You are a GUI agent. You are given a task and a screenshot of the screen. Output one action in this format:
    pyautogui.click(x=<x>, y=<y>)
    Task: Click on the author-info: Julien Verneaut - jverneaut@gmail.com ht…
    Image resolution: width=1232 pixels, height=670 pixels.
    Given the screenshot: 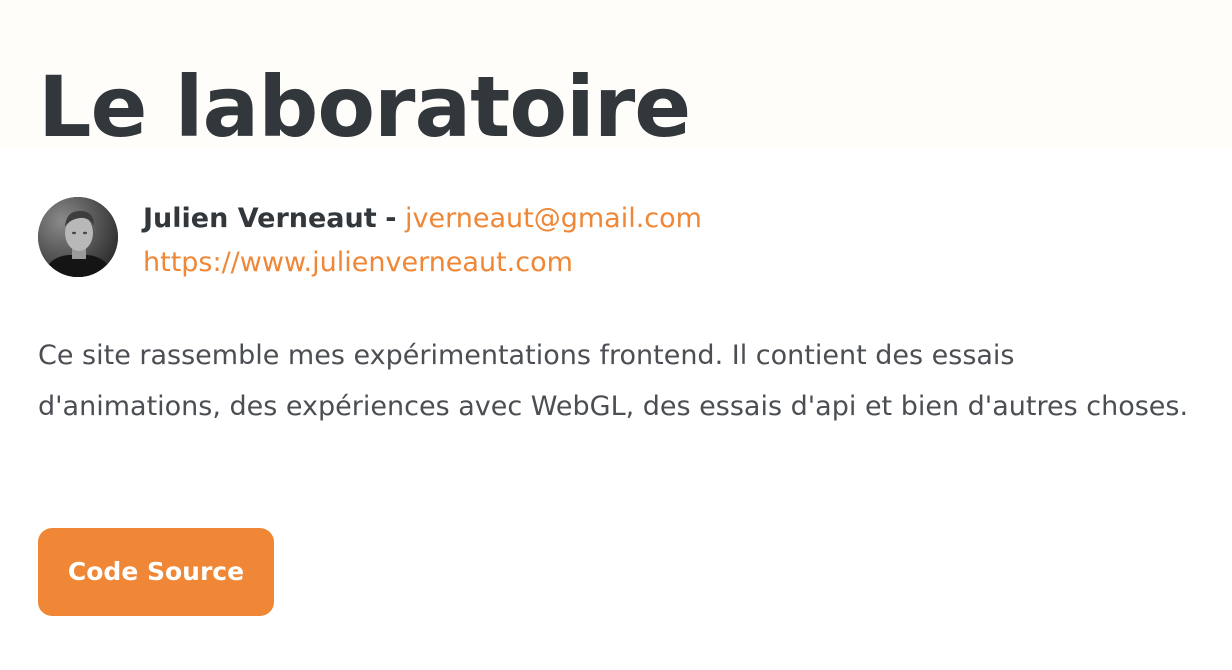 What is the action you would take?
    pyautogui.click(x=493, y=241)
    